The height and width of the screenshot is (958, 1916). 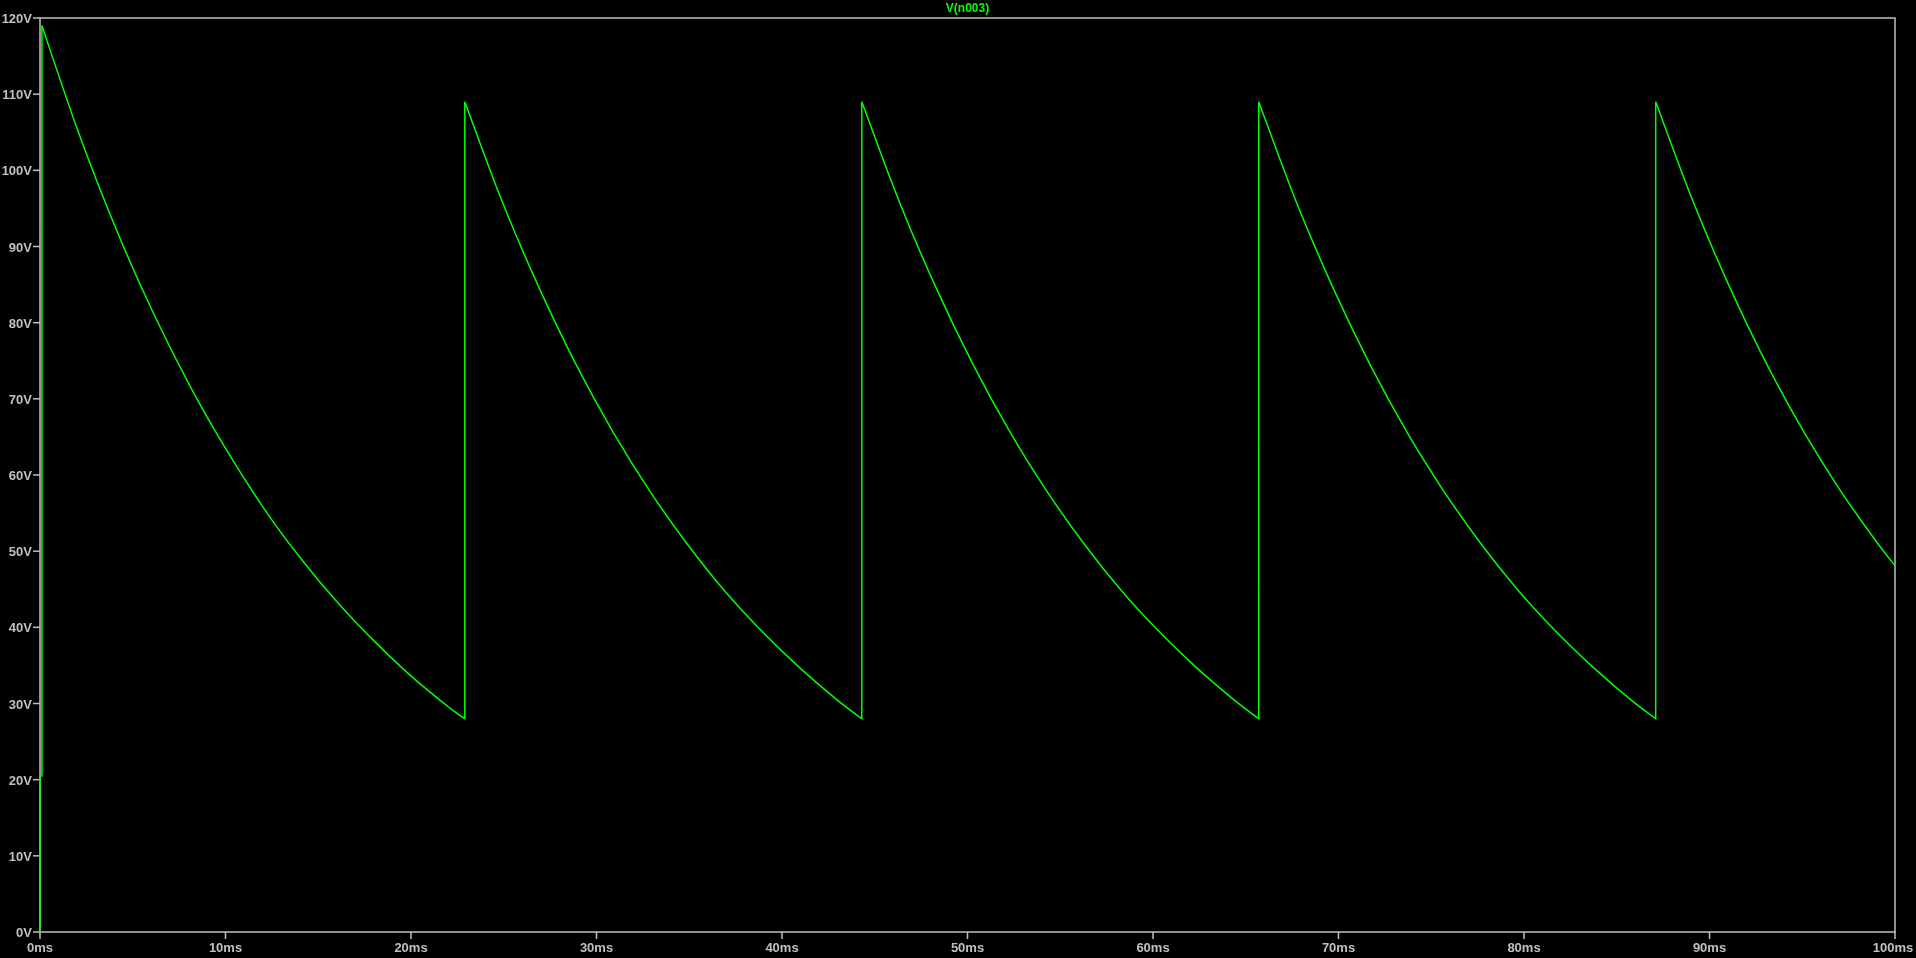 I want to click on axis-tick-label: 30ms, so click(x=596, y=947).